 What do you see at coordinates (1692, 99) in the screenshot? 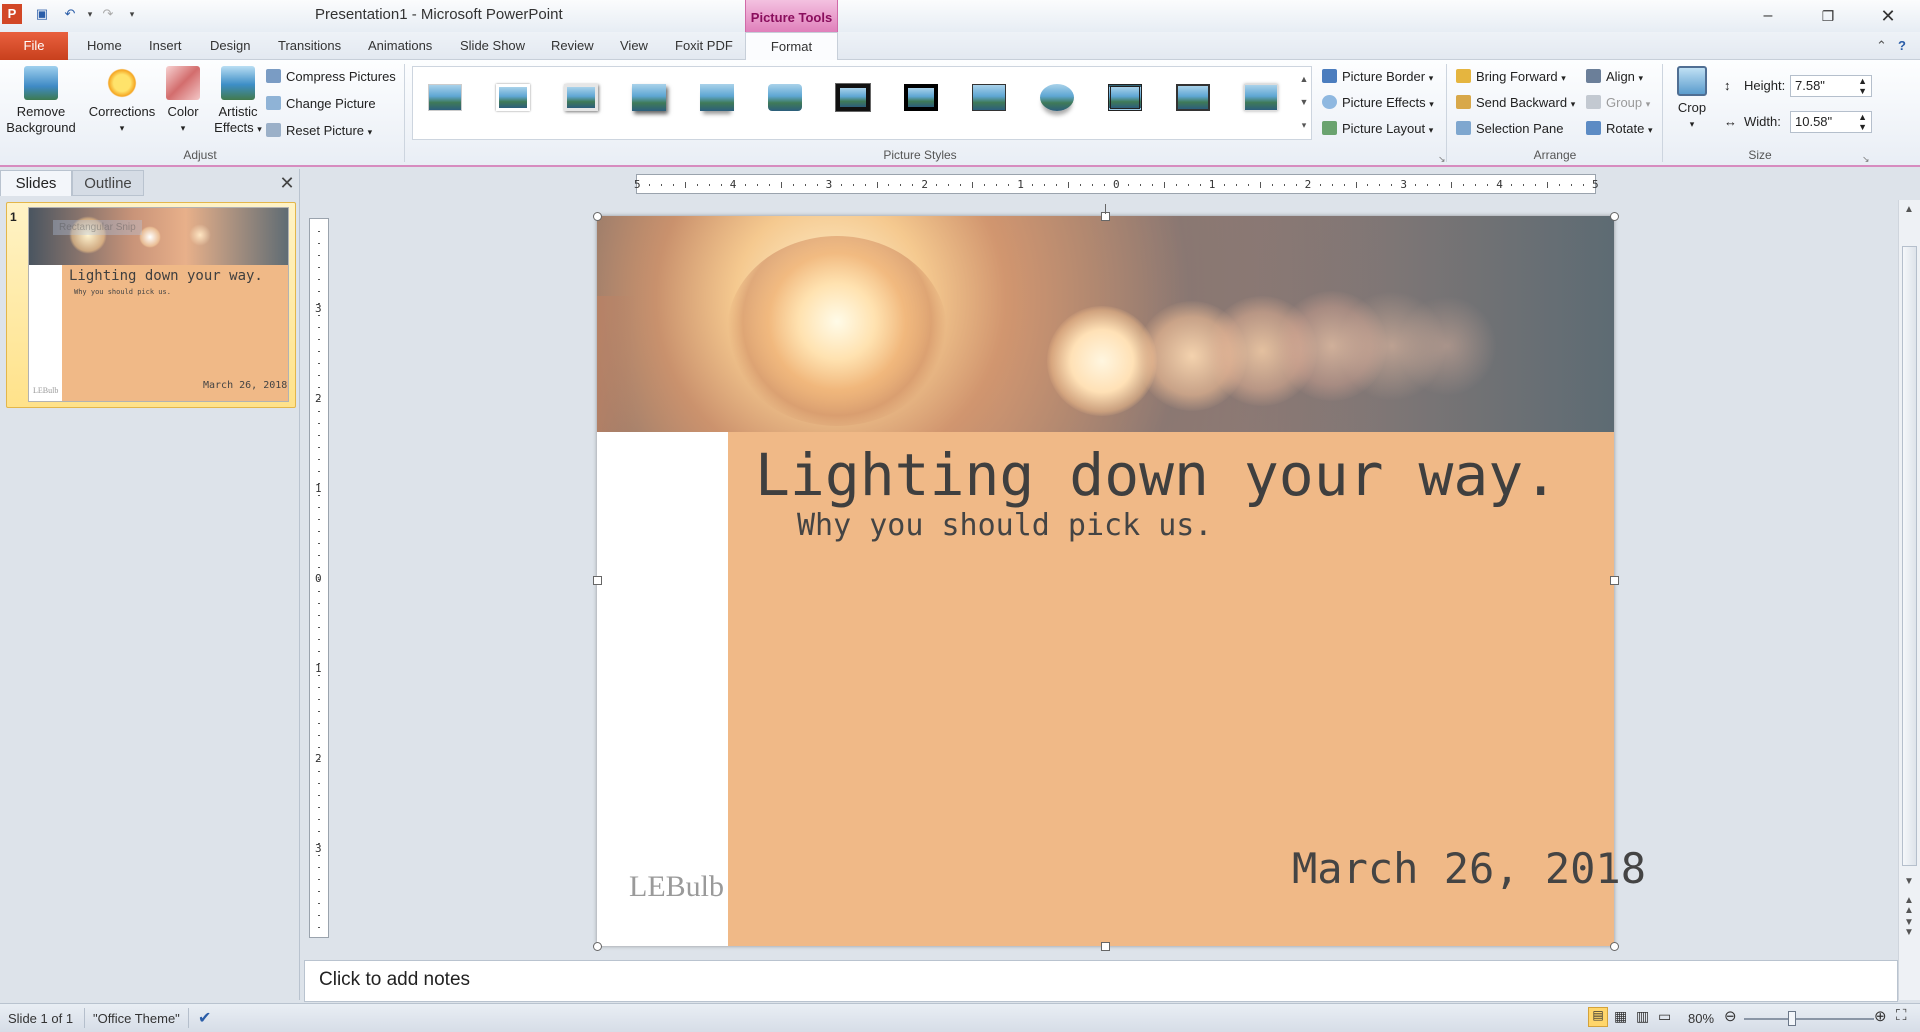
I see `crop-button: Crop ▾` at bounding box center [1692, 99].